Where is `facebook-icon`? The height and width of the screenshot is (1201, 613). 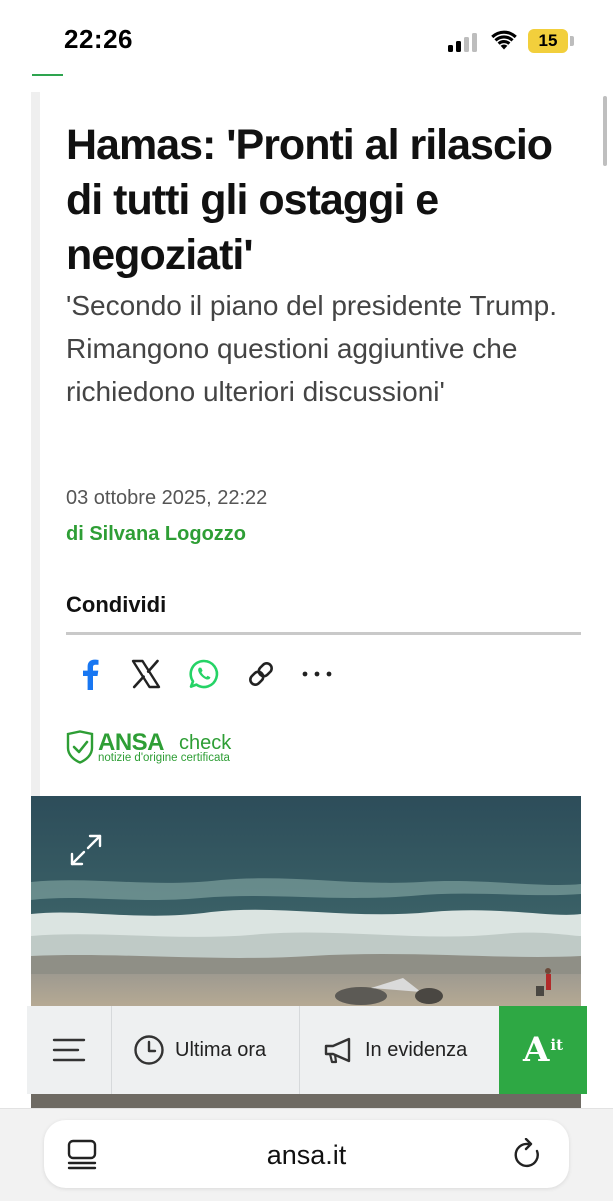
facebook-icon is located at coordinates (91, 674).